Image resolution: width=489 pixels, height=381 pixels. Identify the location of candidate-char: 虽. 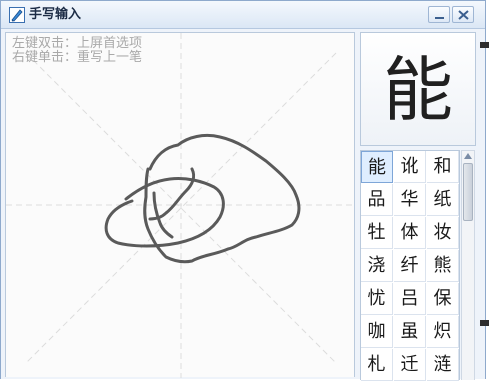
(410, 332).